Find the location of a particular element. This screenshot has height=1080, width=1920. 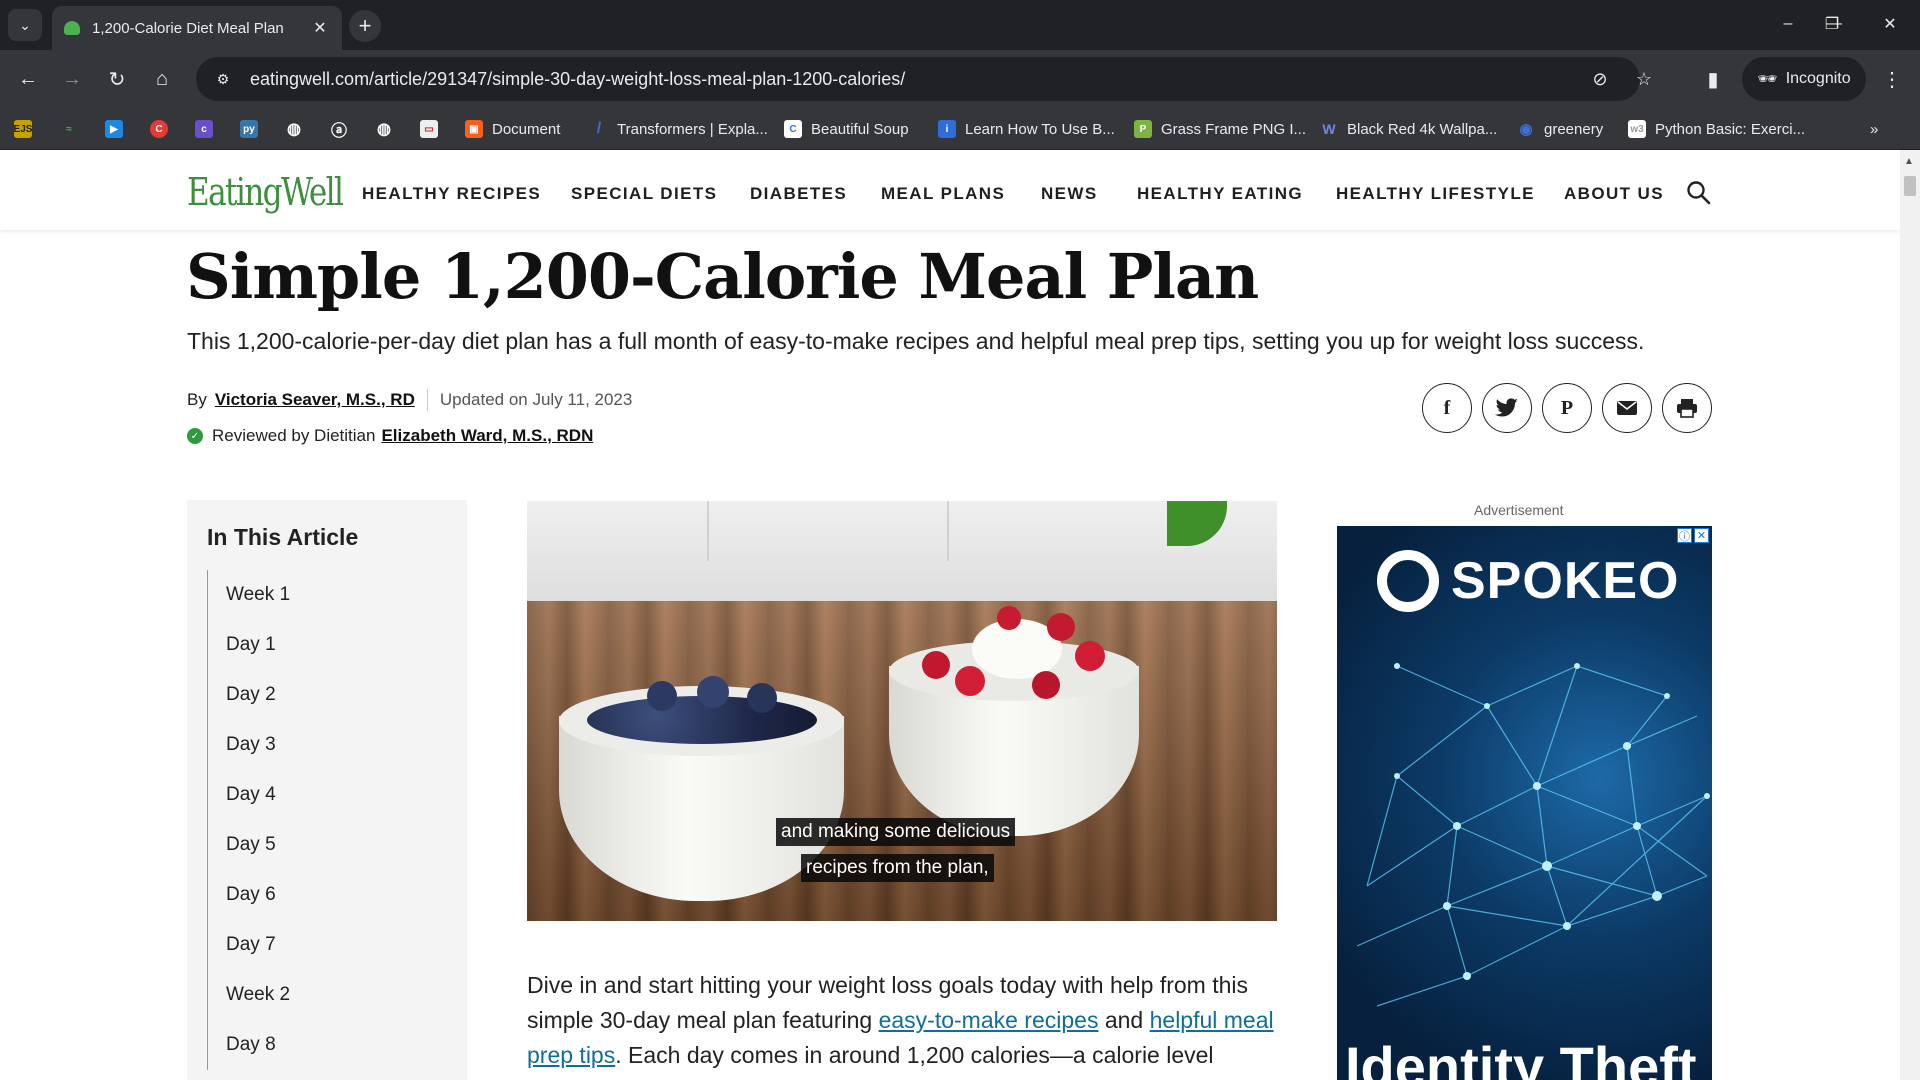

email-icon is located at coordinates (1627, 408).